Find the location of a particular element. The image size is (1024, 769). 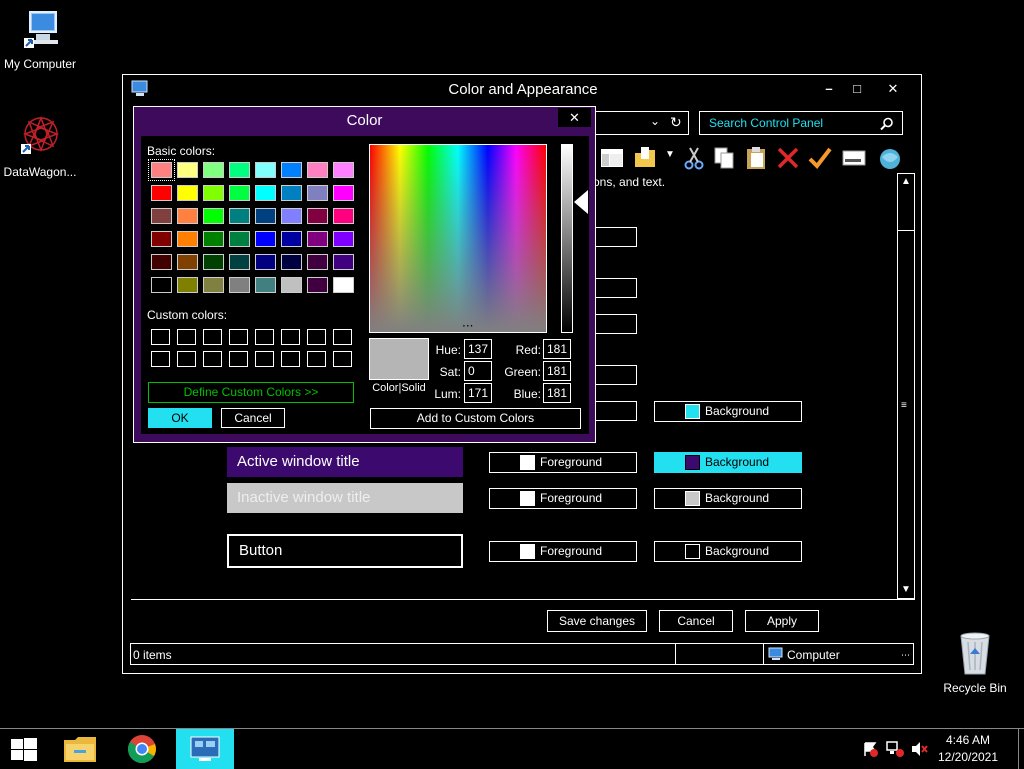

resize-grip-icon: ⋯ is located at coordinates (905, 655).